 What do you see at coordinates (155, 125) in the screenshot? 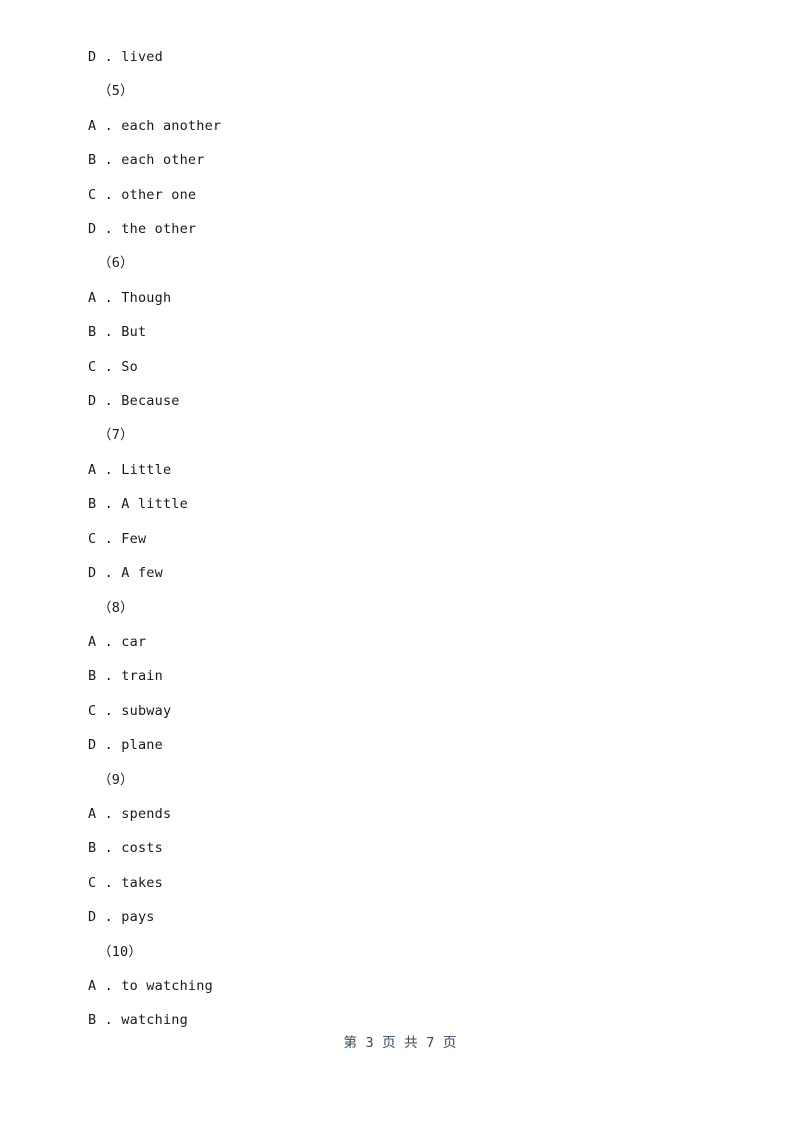
I see `option-line: A . each another` at bounding box center [155, 125].